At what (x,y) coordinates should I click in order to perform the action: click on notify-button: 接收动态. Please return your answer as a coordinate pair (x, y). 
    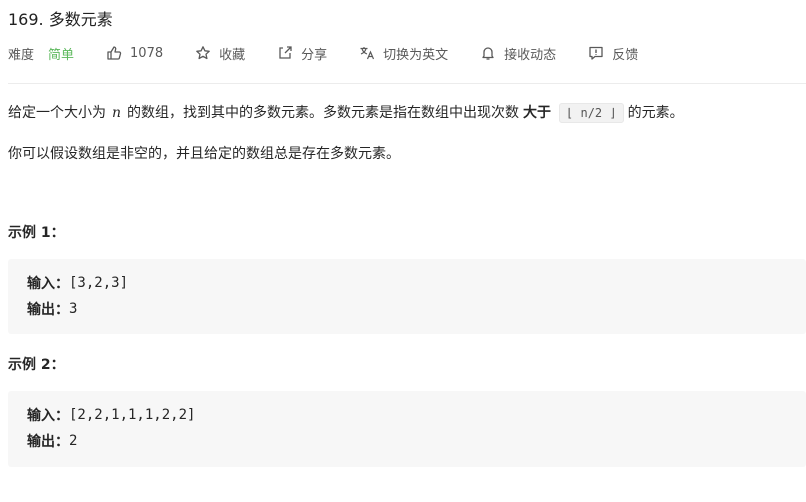
    Looking at the image, I should click on (518, 53).